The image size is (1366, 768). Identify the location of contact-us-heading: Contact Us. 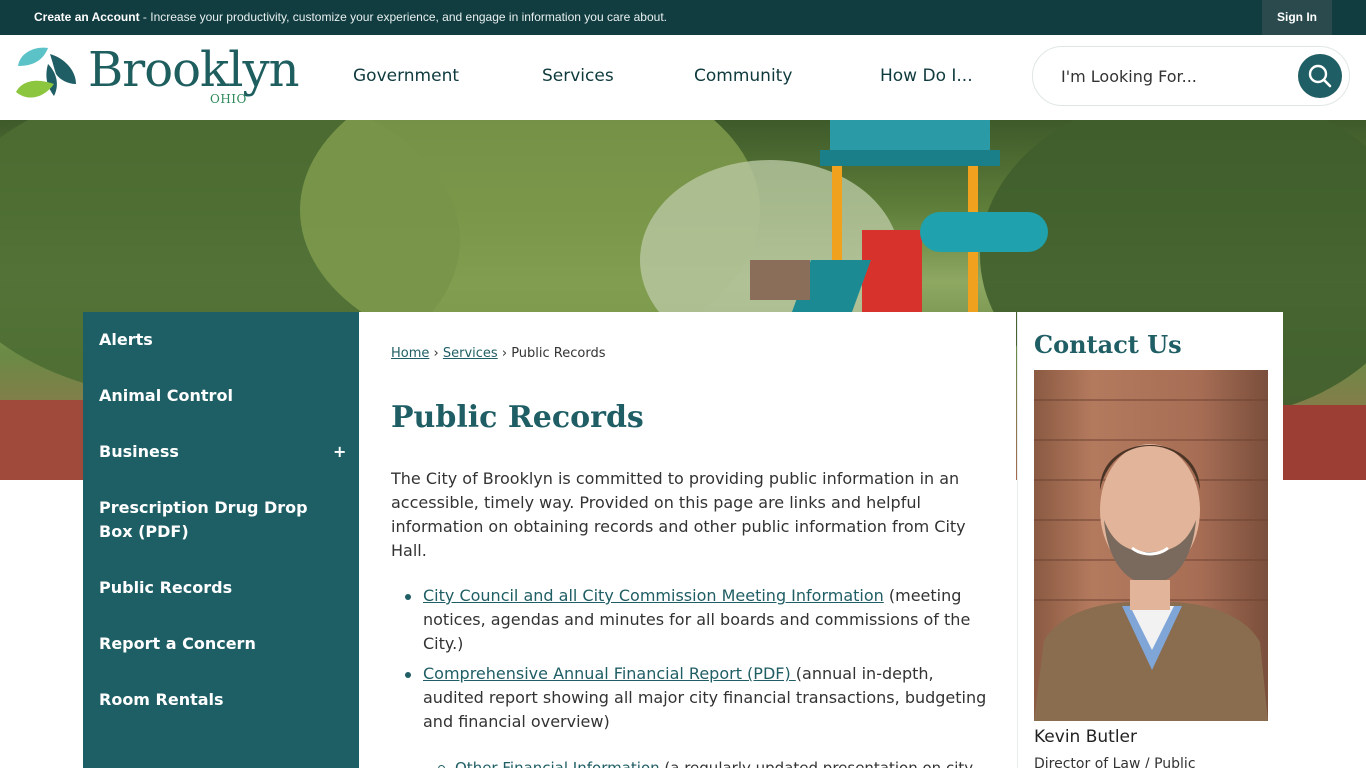
(1108, 344).